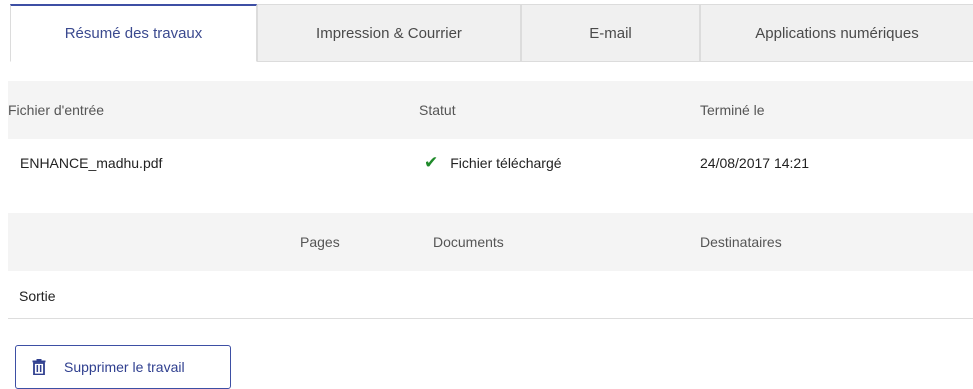  What do you see at coordinates (754, 163) in the screenshot?
I see `completed-date: 24/08/2017 14:21` at bounding box center [754, 163].